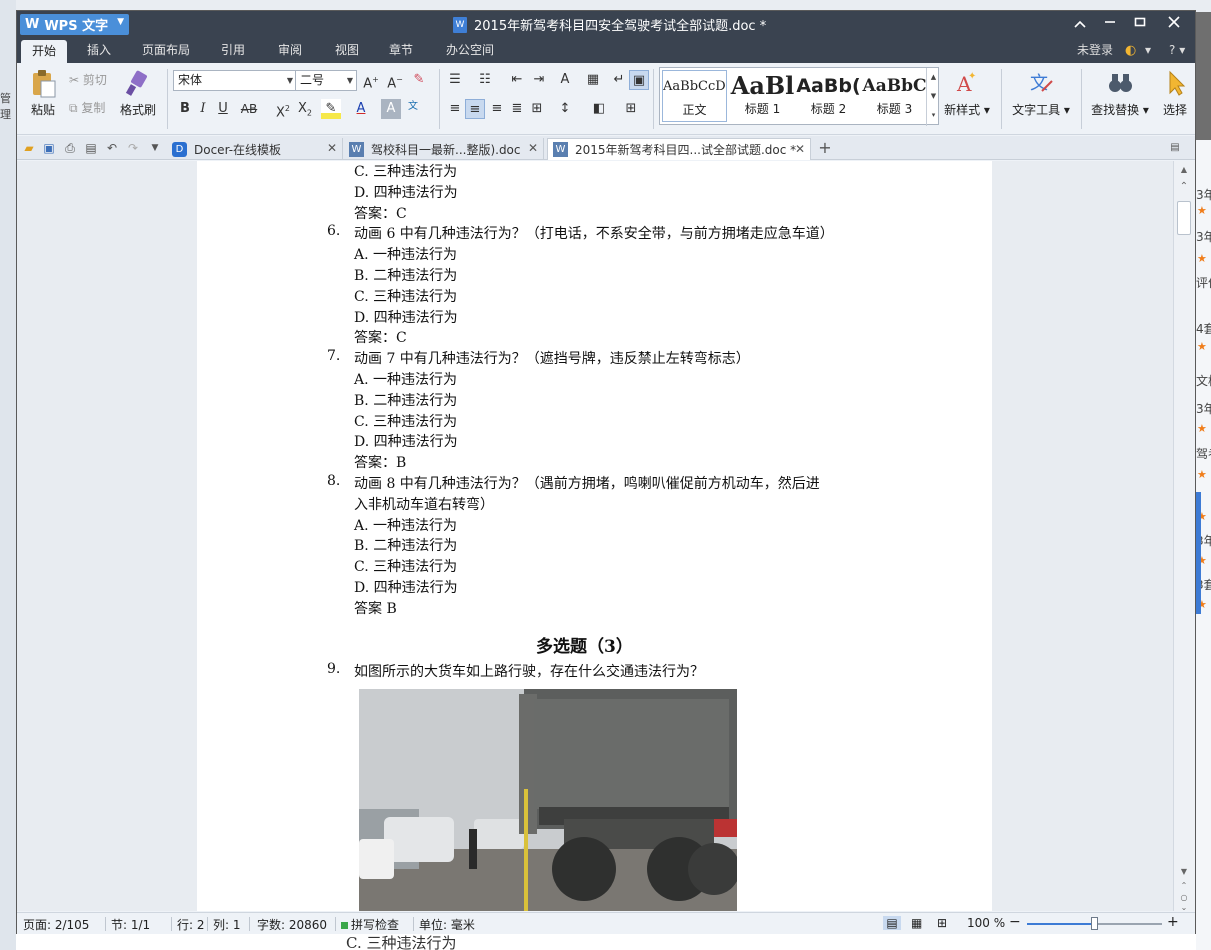  What do you see at coordinates (444, 149) in the screenshot?
I see `tab-document-1: W 驾校科目一最新...整版).doc ✕` at bounding box center [444, 149].